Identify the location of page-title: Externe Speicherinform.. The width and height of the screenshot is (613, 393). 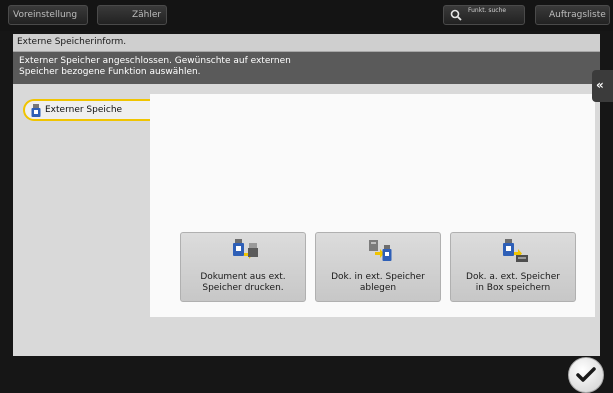
(72, 42).